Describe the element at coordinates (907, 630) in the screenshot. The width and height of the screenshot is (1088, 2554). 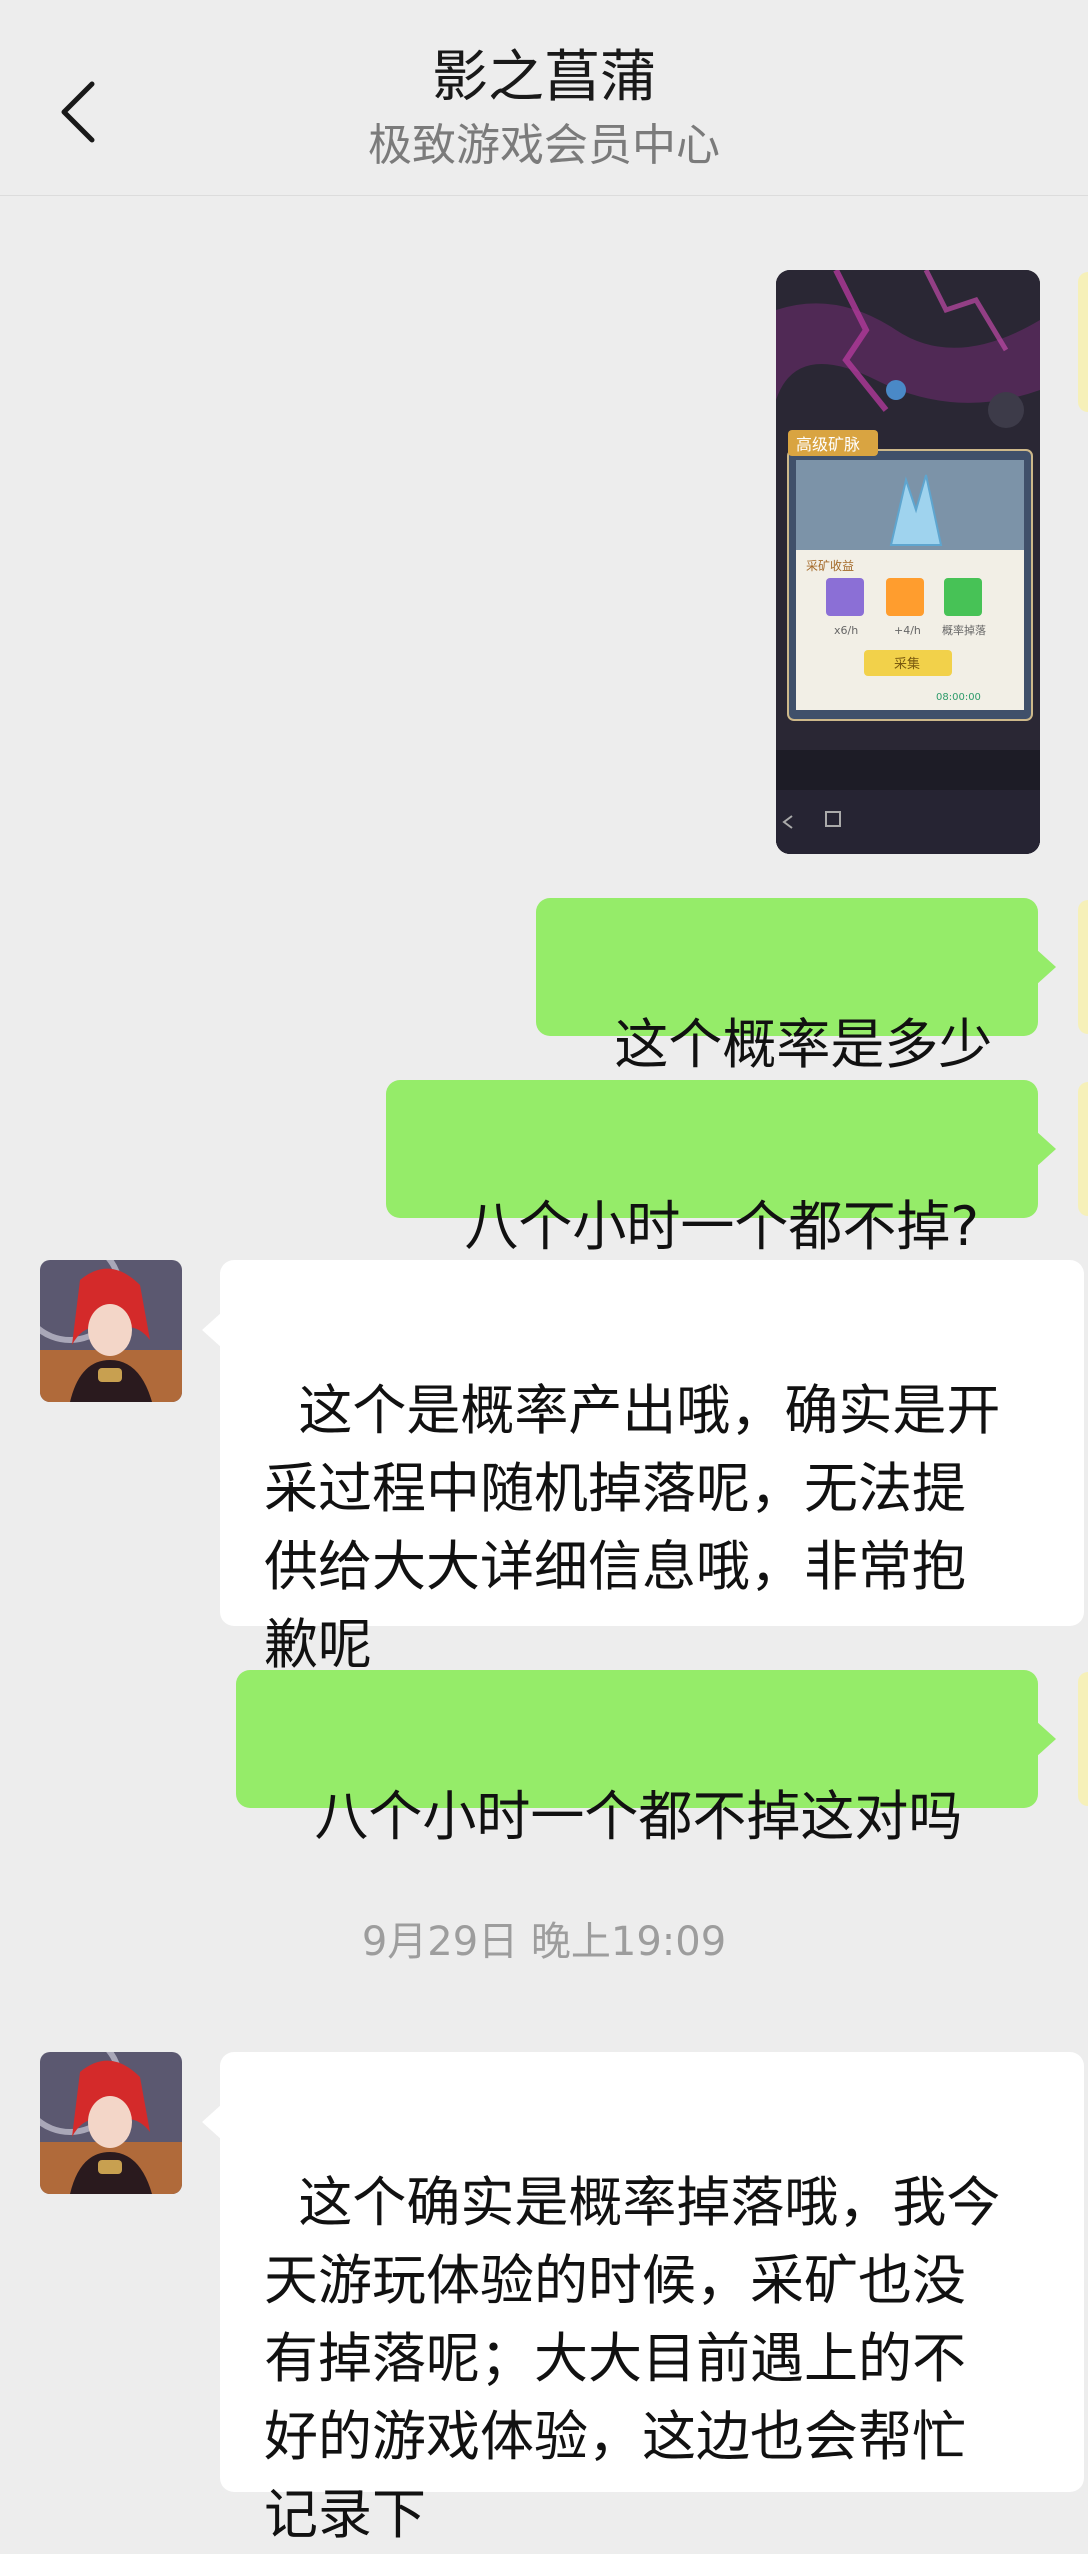
I see `item-label: +4/h` at that location.